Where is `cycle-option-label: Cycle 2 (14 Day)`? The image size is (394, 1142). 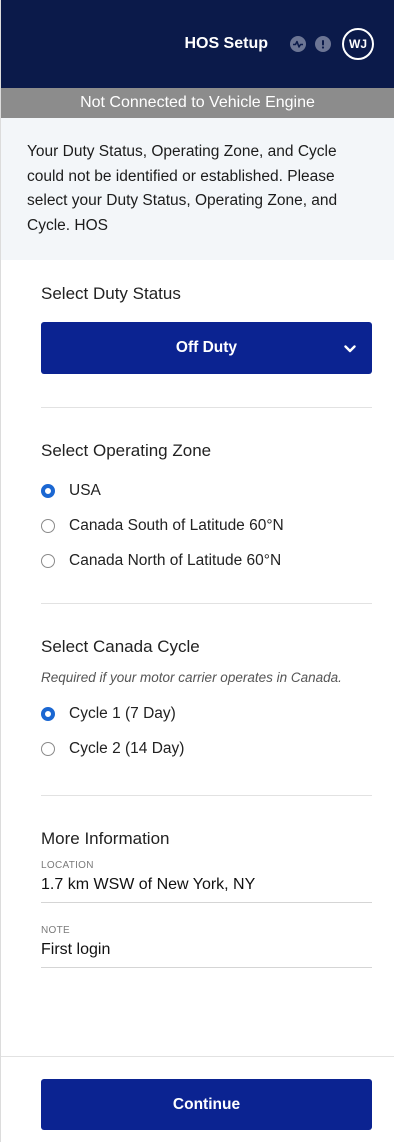
cycle-option-label: Cycle 2 (14 Day) is located at coordinates (127, 748).